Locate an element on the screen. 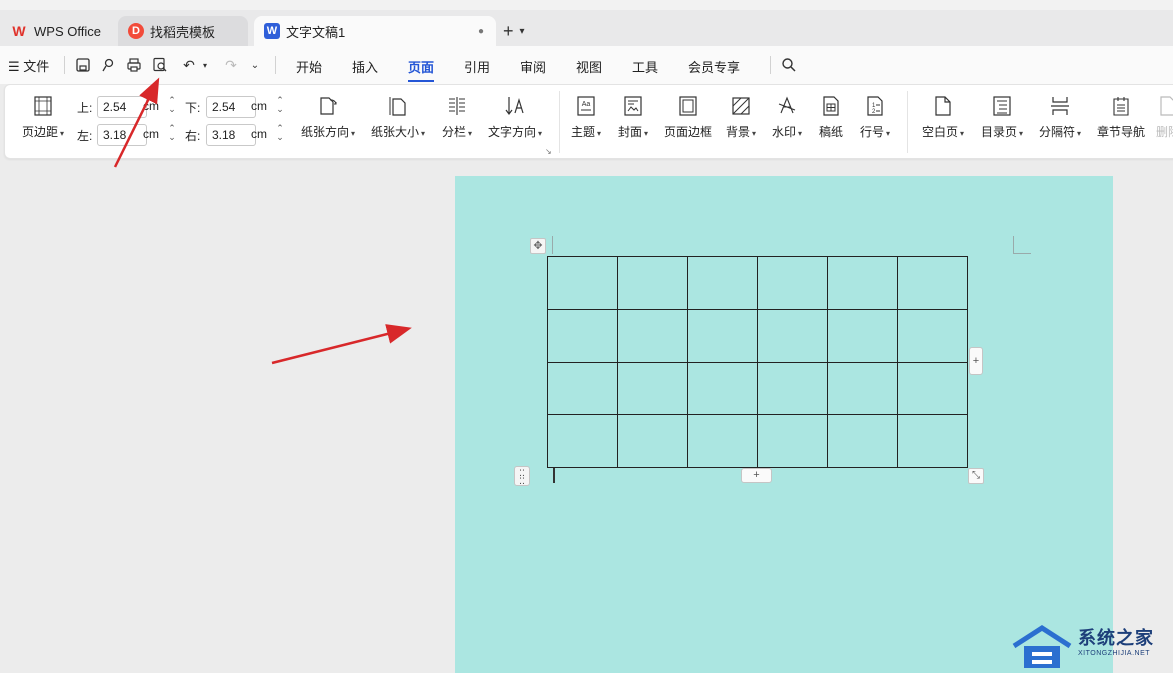 This screenshot has height=673, width=1173. blank-page-icon is located at coordinates (943, 106).